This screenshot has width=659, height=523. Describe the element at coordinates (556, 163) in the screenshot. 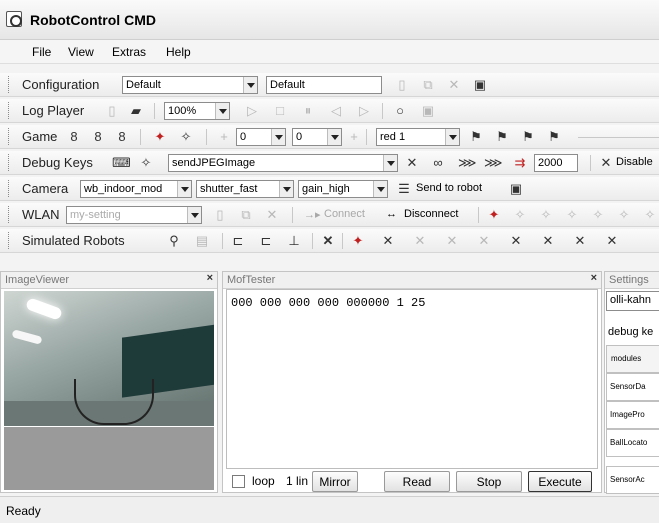

I see `debug-interval-input: 2000` at that location.